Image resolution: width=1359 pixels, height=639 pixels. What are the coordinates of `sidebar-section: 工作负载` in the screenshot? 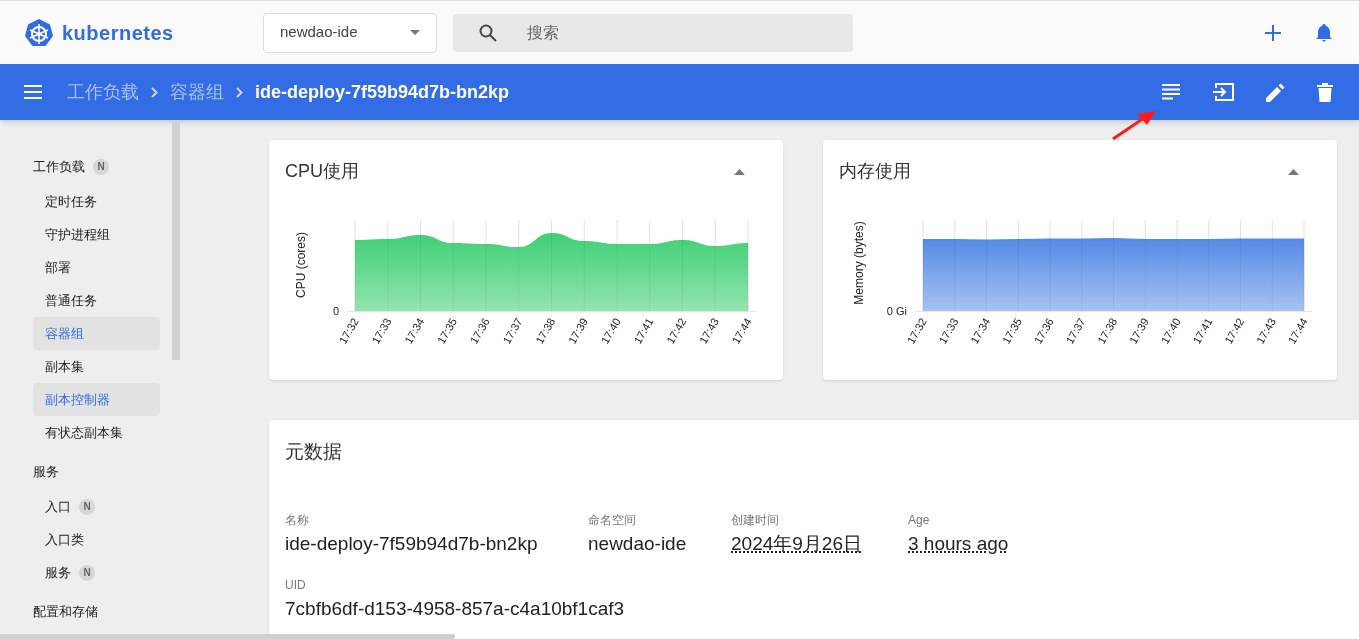 It's located at (59, 166).